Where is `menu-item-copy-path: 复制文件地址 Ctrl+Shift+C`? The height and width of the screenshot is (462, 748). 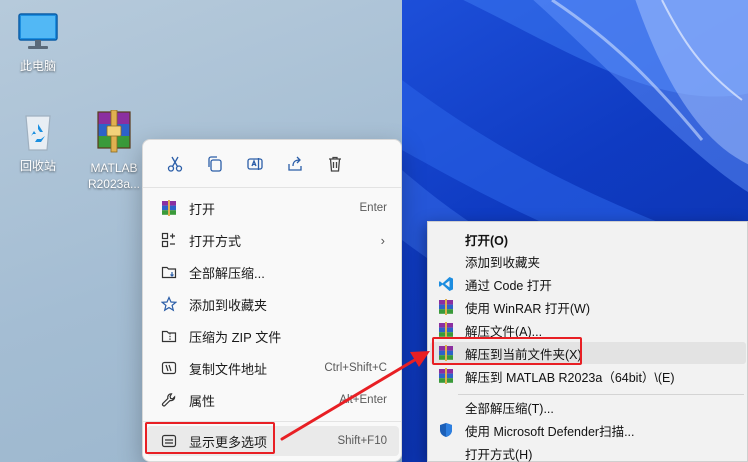 menu-item-copy-path: 复制文件地址 Ctrl+Shift+C is located at coordinates (273, 368).